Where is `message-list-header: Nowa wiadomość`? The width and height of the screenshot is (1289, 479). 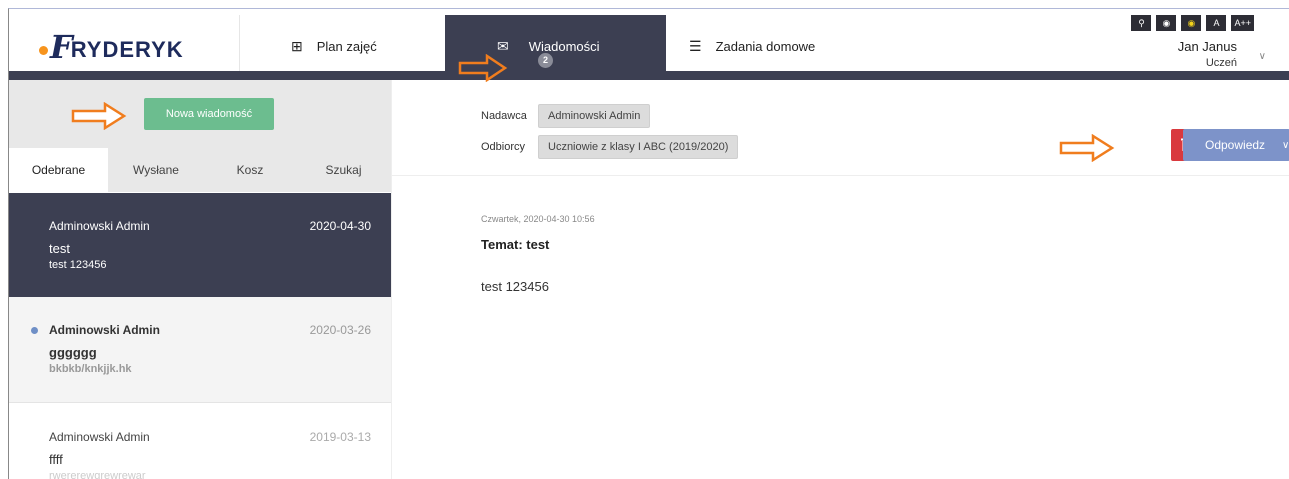
message-list-header: Nowa wiadomość is located at coordinates (200, 114).